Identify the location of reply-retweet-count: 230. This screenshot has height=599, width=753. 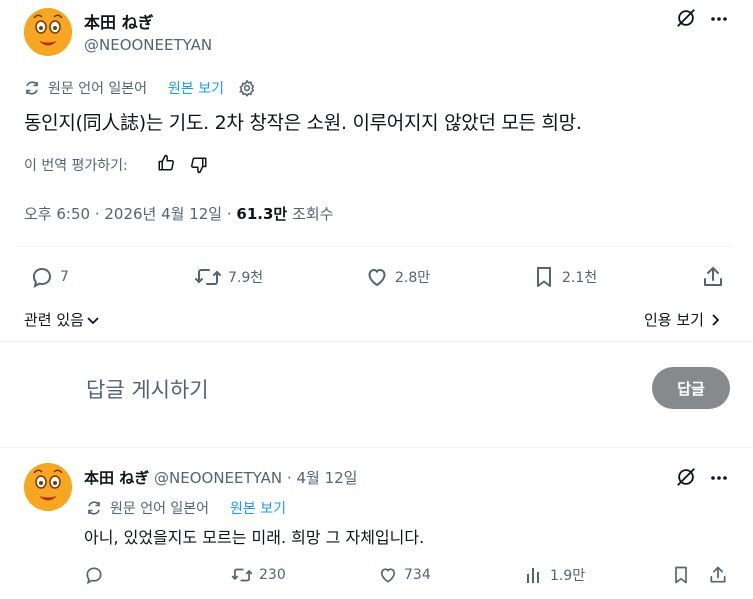
(272, 575).